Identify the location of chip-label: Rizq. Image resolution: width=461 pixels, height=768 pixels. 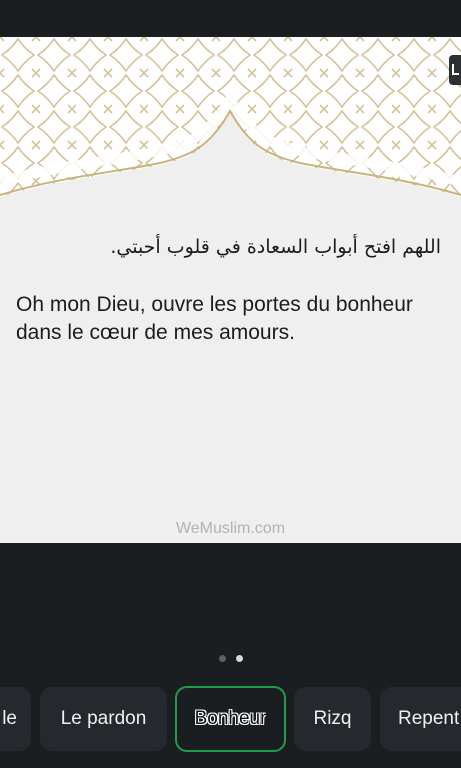
(332, 718).